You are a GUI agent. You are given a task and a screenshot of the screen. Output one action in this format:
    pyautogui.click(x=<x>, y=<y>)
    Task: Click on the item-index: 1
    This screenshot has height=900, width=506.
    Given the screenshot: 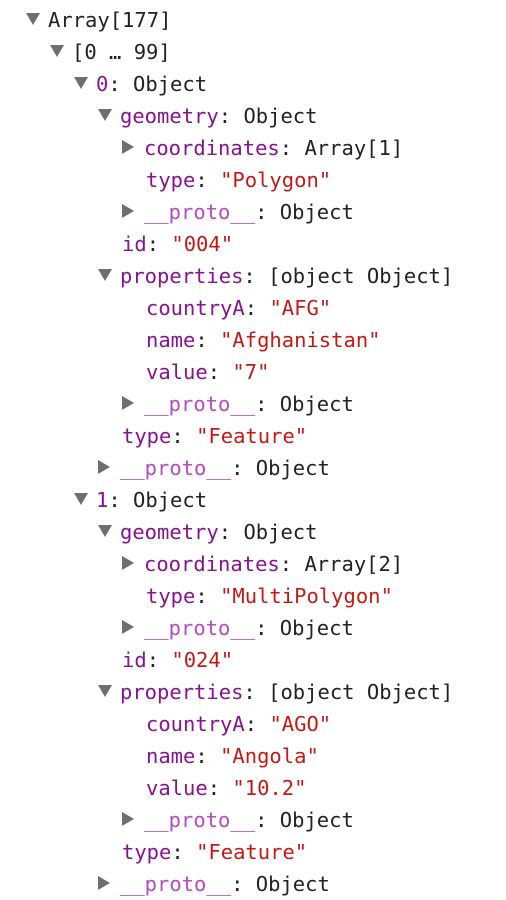 What is the action you would take?
    pyautogui.click(x=102, y=500)
    